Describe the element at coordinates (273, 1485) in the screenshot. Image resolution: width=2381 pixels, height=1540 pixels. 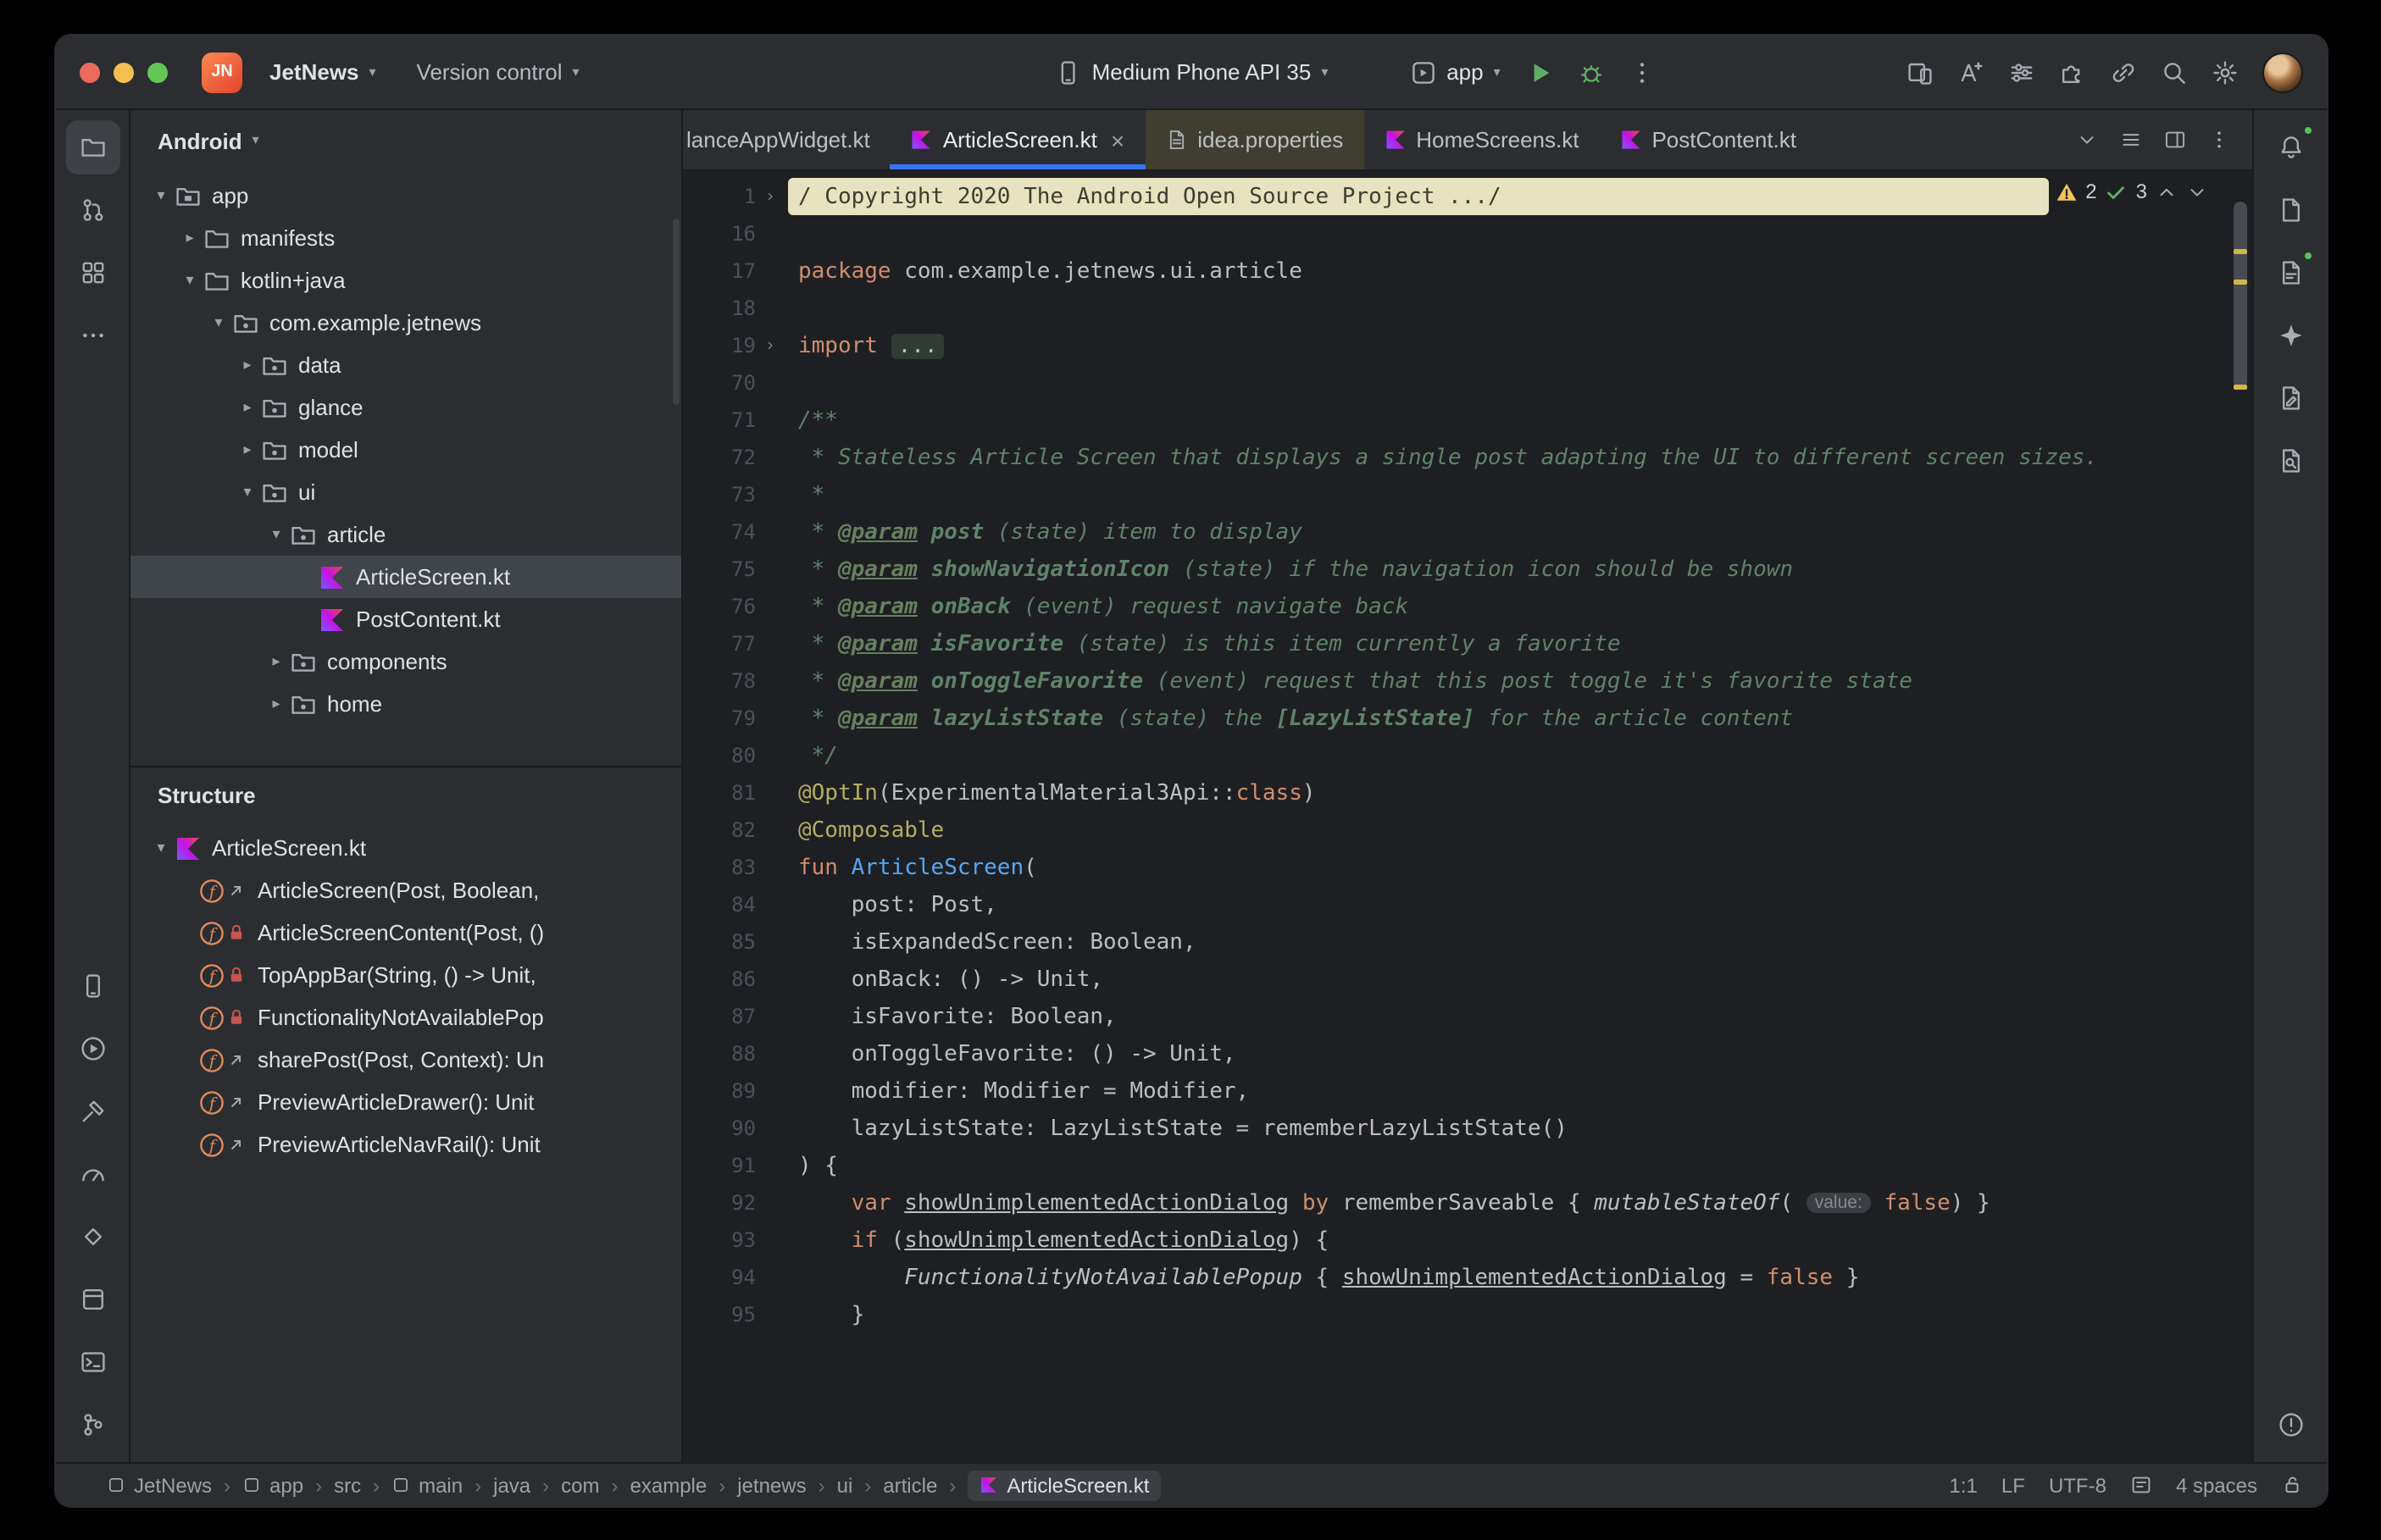
I see `breadcrumb-item: app` at that location.